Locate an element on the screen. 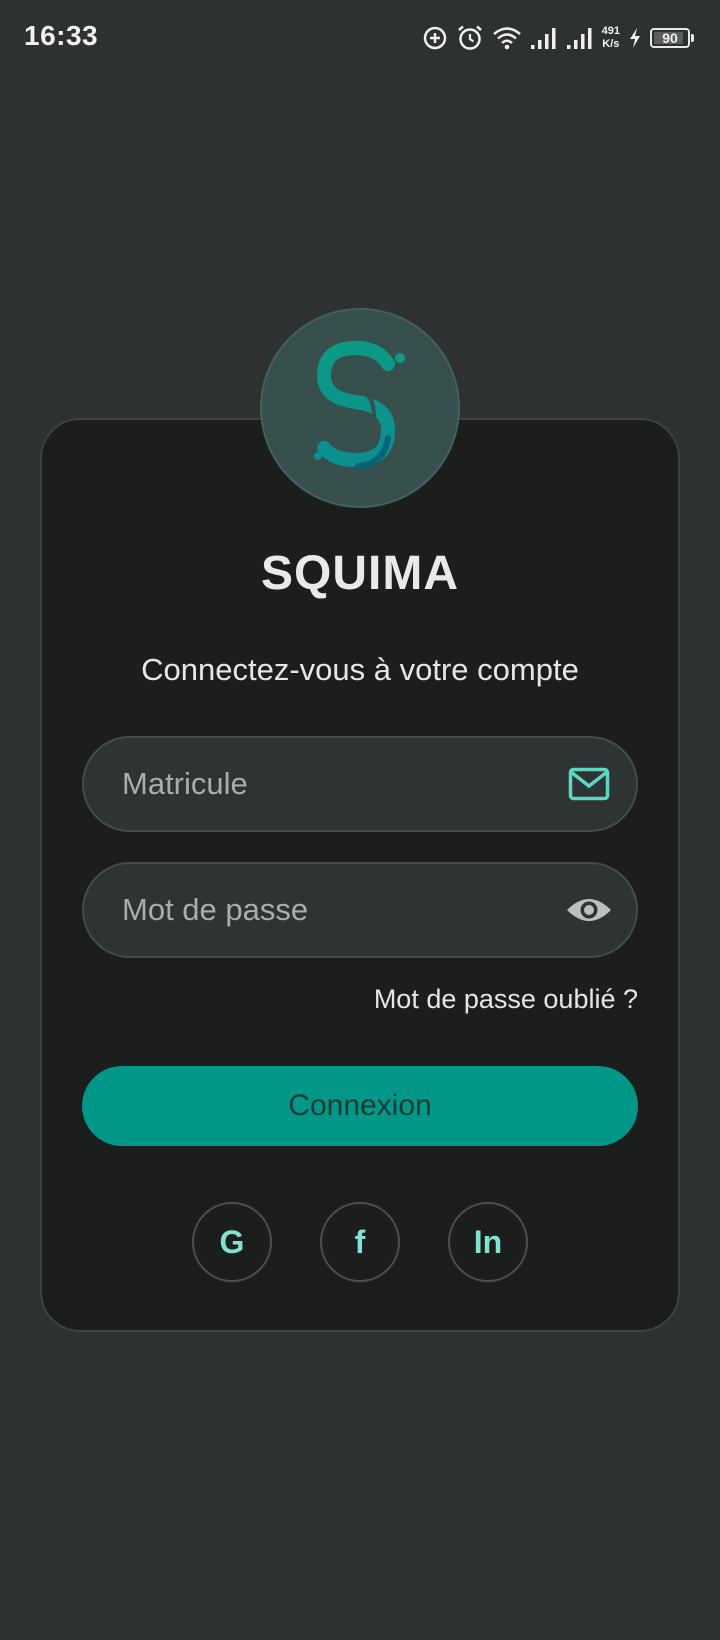 The image size is (720, 1640). squima-logo-icon is located at coordinates (360, 408).